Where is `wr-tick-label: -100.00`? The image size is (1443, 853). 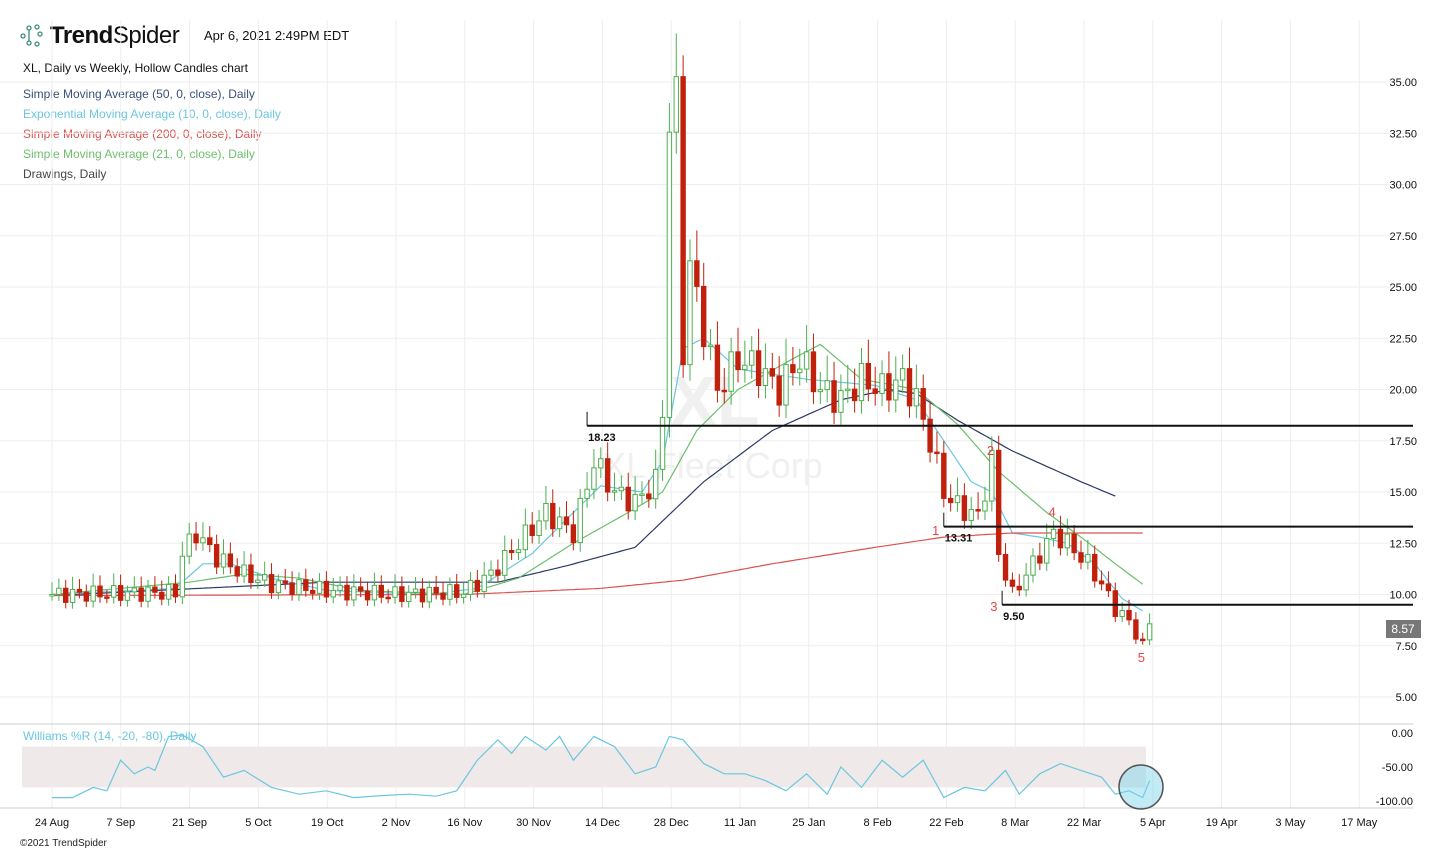 wr-tick-label: -100.00 is located at coordinates (1394, 802).